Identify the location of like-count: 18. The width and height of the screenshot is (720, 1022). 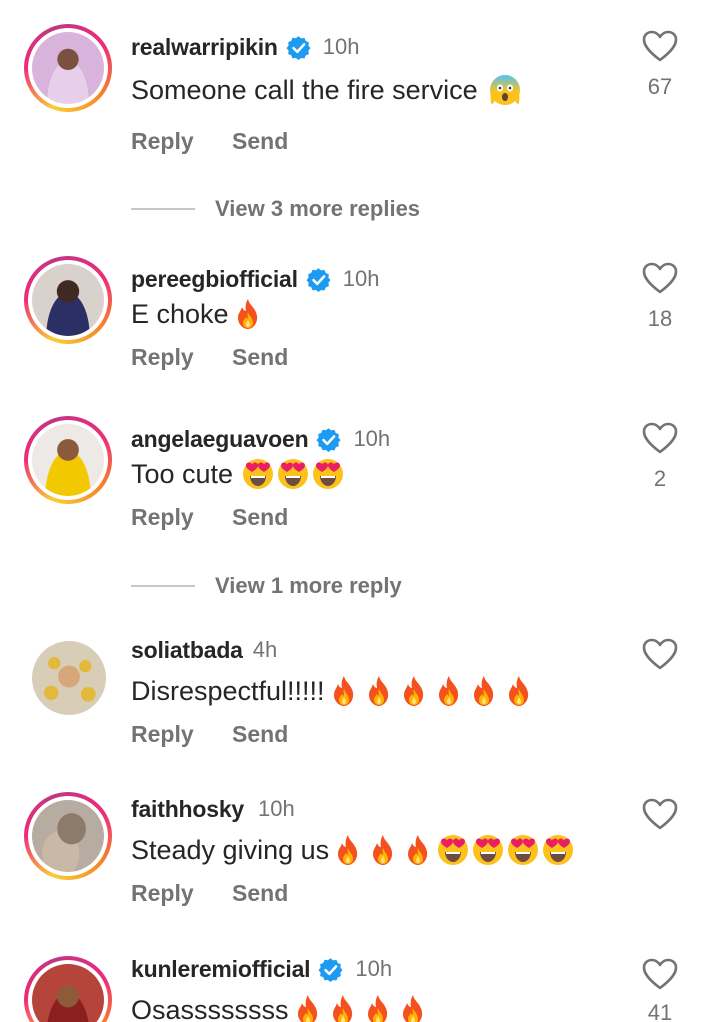
(660, 318).